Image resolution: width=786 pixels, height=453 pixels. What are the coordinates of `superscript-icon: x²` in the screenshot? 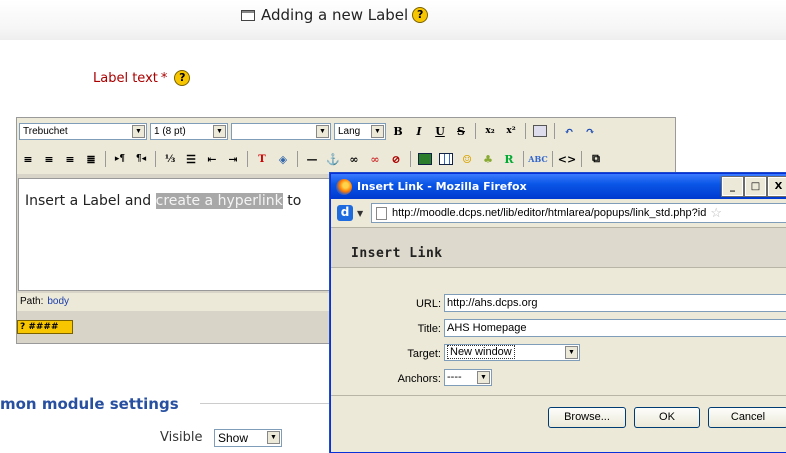 It's located at (511, 131).